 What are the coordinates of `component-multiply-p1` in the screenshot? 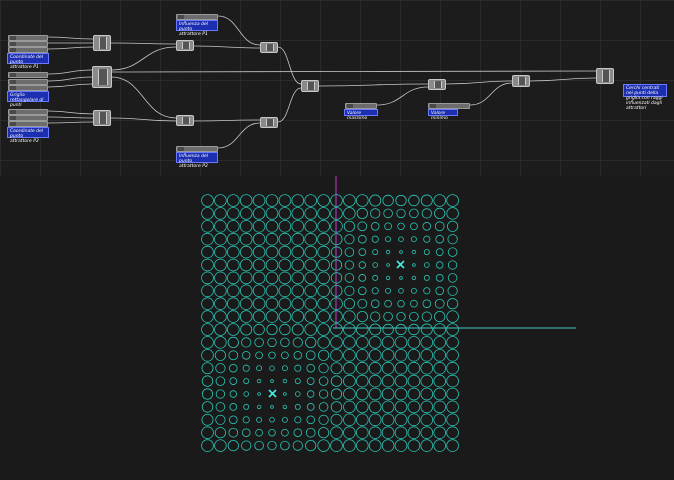 It's located at (269, 47).